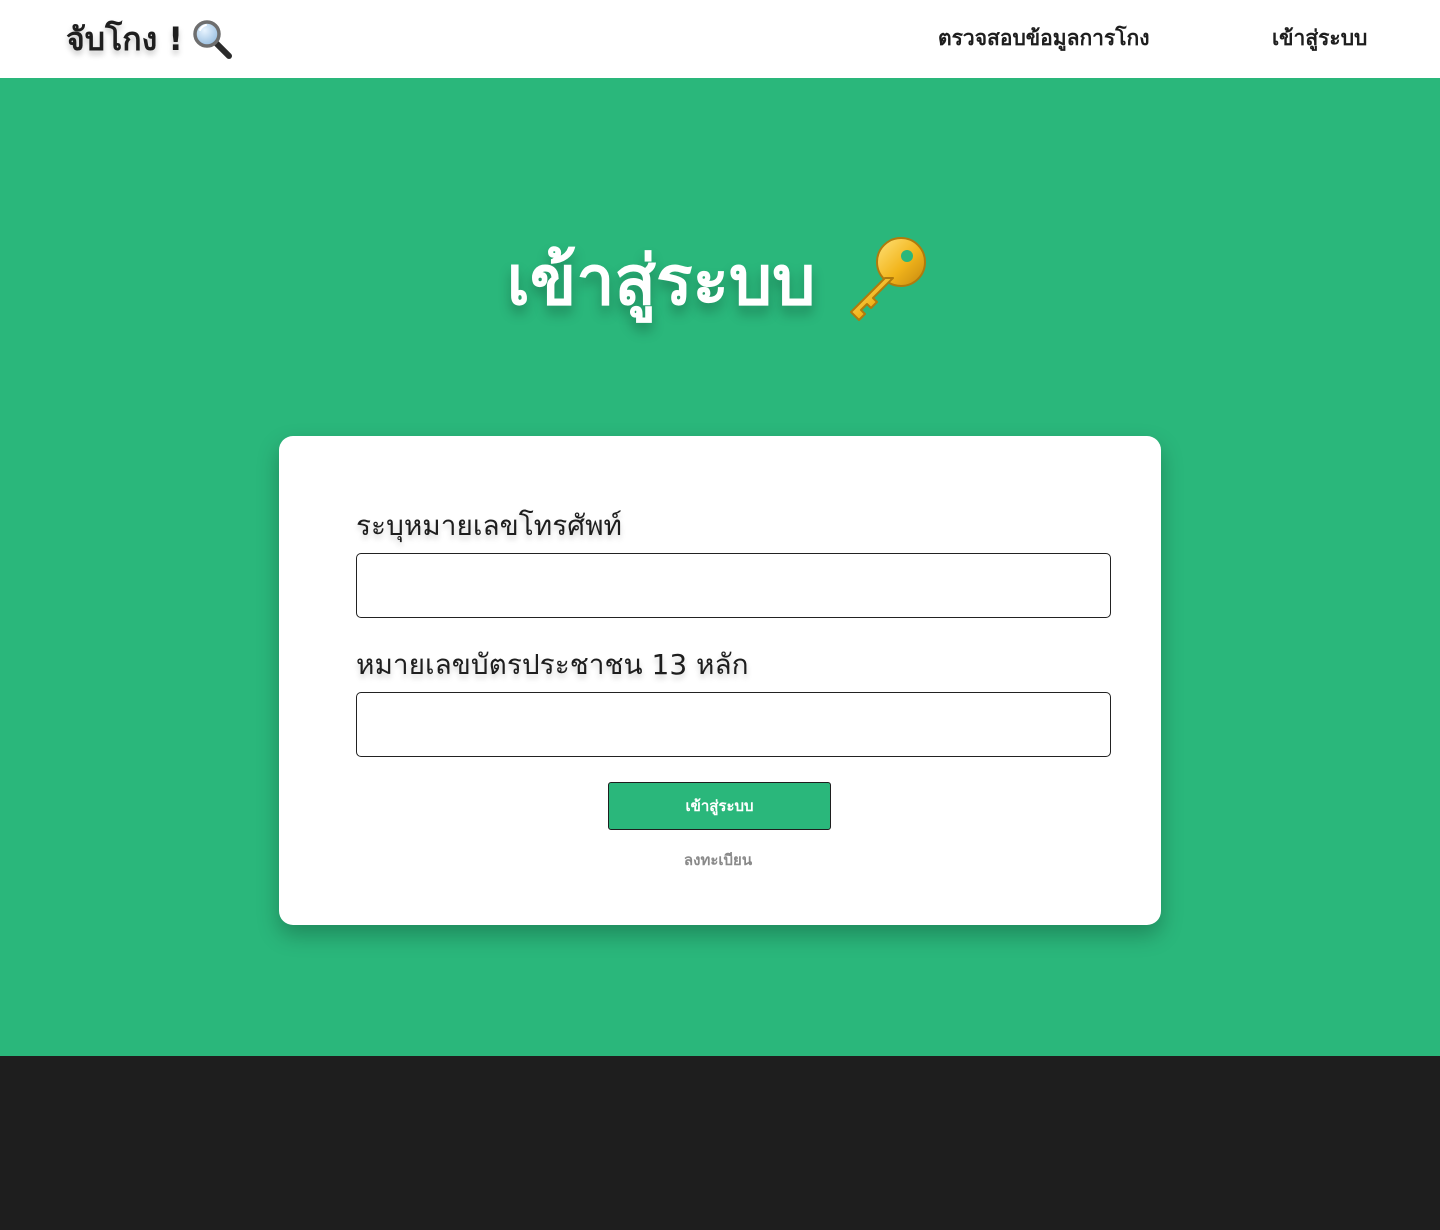 The height and width of the screenshot is (1230, 1440). What do you see at coordinates (719, 806) in the screenshot?
I see `login-button: เข้าสู่ระบบ` at bounding box center [719, 806].